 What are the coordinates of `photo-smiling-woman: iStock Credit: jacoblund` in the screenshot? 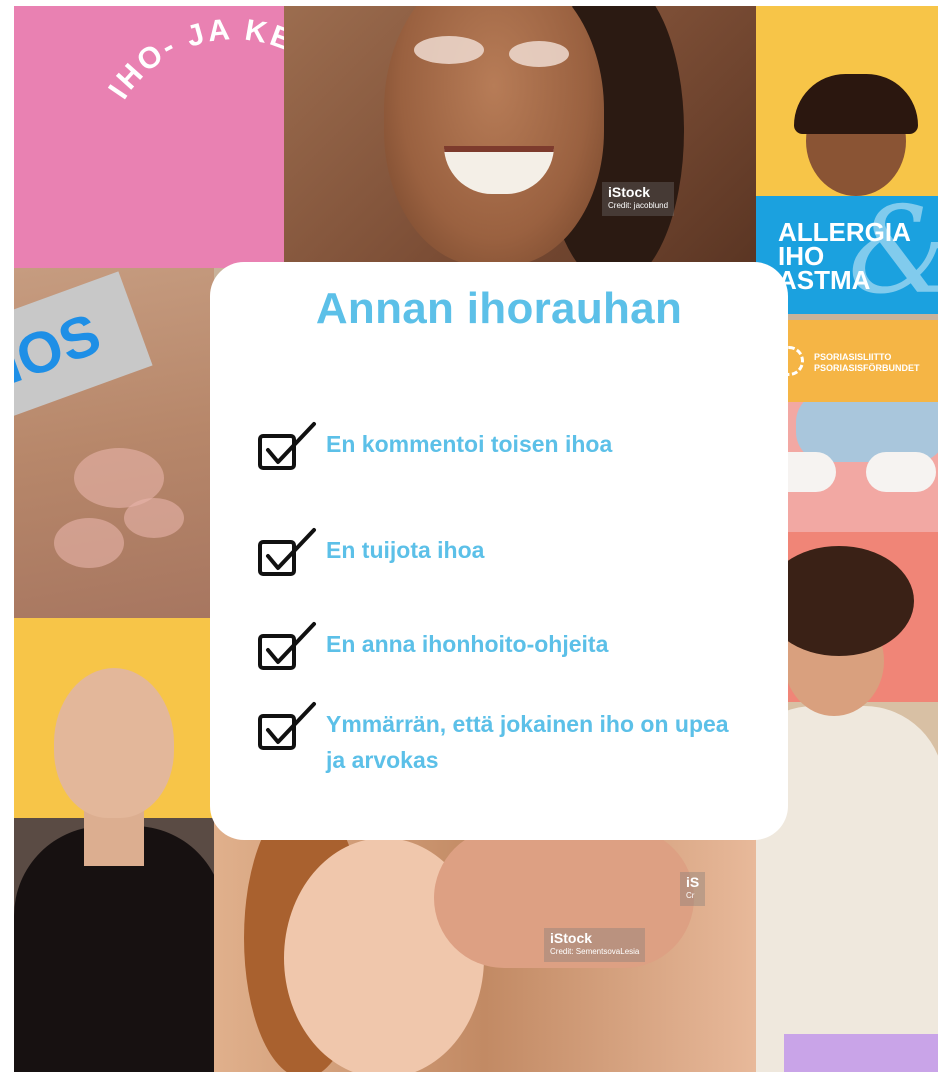 It's located at (520, 137).